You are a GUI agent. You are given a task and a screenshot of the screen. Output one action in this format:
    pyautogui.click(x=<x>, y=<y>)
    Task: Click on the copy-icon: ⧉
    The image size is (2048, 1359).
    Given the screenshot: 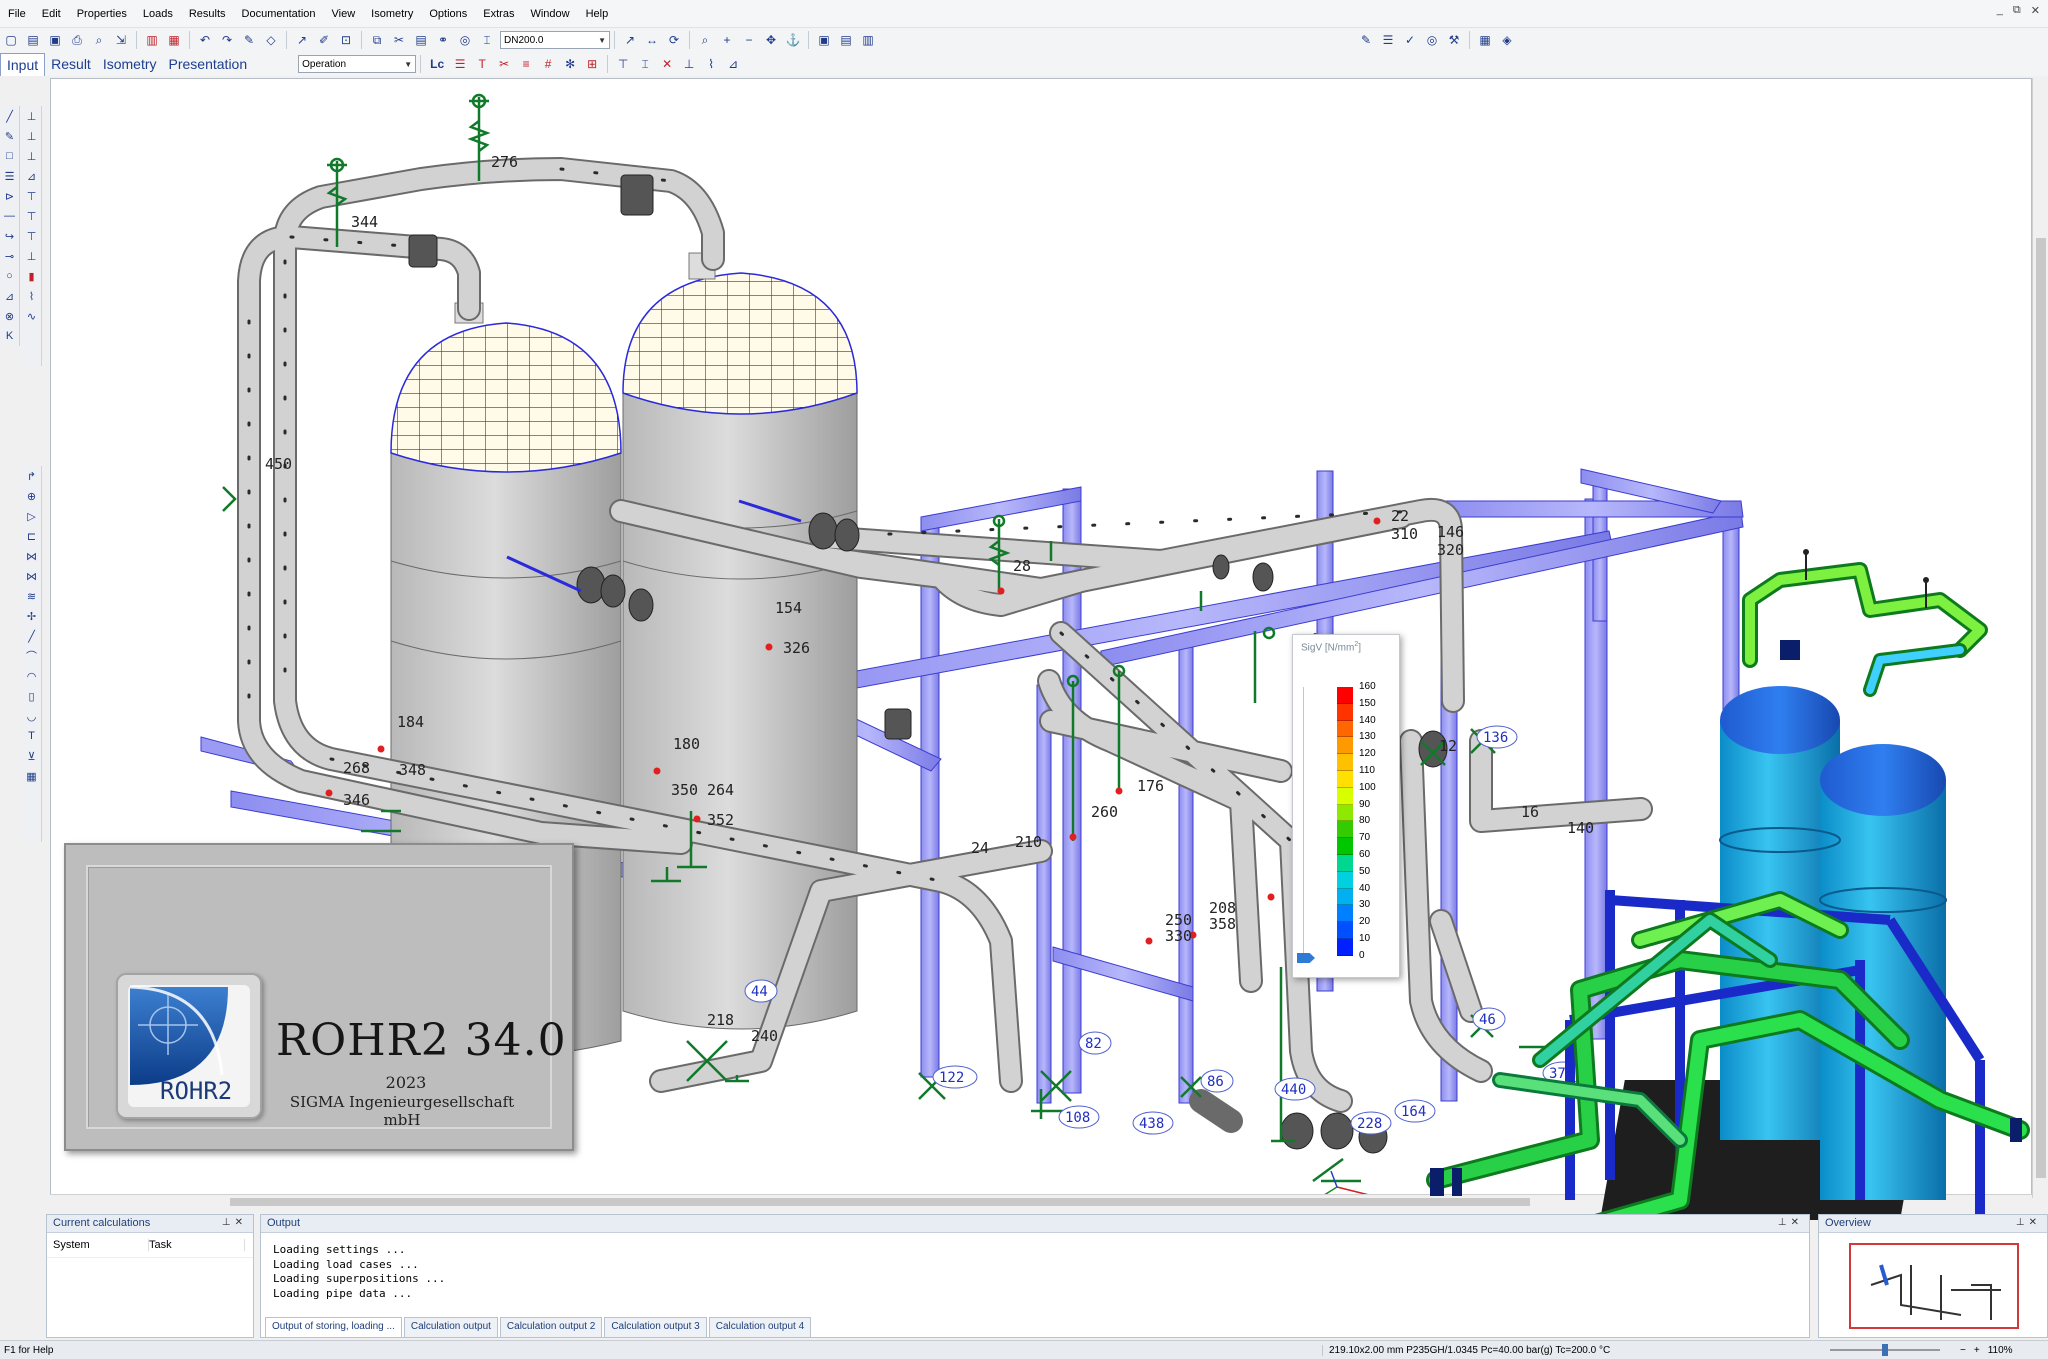 What is the action you would take?
    pyautogui.click(x=377, y=40)
    